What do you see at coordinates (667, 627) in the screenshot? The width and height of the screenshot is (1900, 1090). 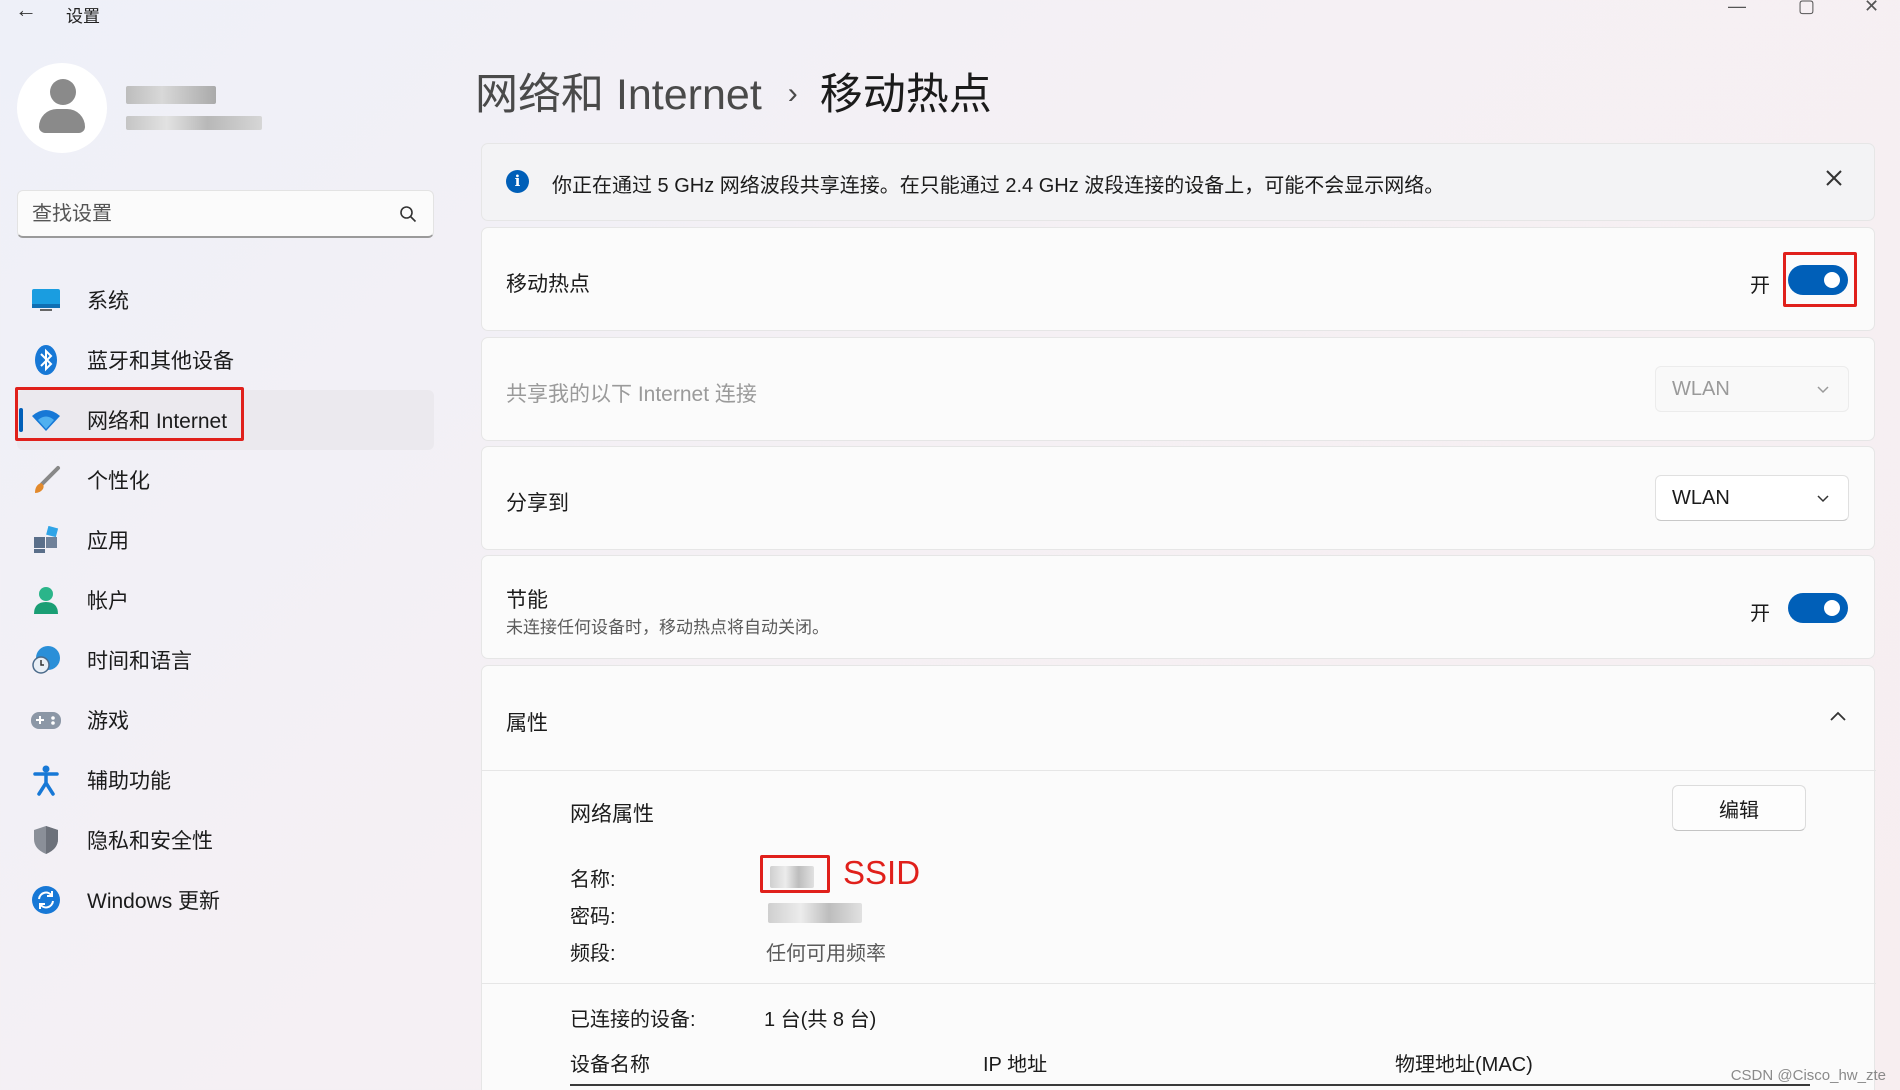 I see `power-saving-description: 未连接任何设备时，移动热点将自动关闭。` at bounding box center [667, 627].